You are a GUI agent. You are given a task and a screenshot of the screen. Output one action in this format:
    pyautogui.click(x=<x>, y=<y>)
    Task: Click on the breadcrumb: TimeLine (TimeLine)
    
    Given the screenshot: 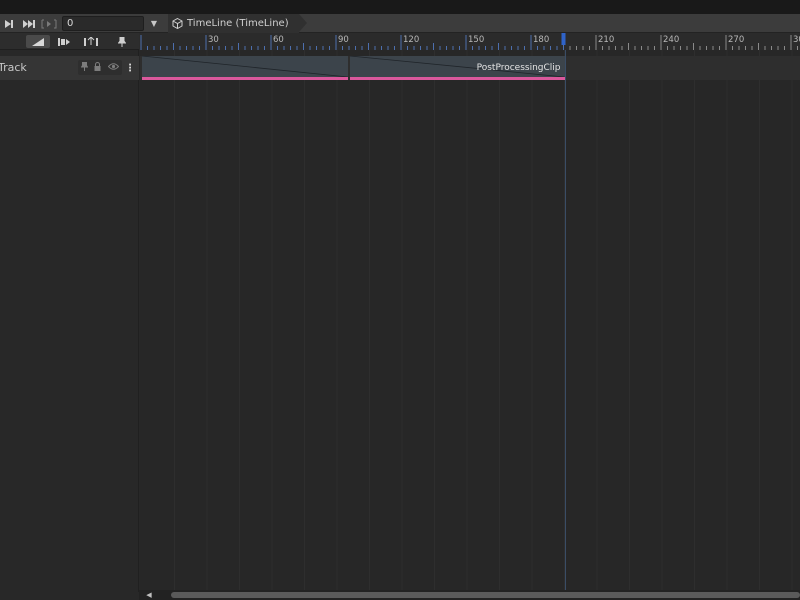 What is the action you would take?
    pyautogui.click(x=237, y=23)
    